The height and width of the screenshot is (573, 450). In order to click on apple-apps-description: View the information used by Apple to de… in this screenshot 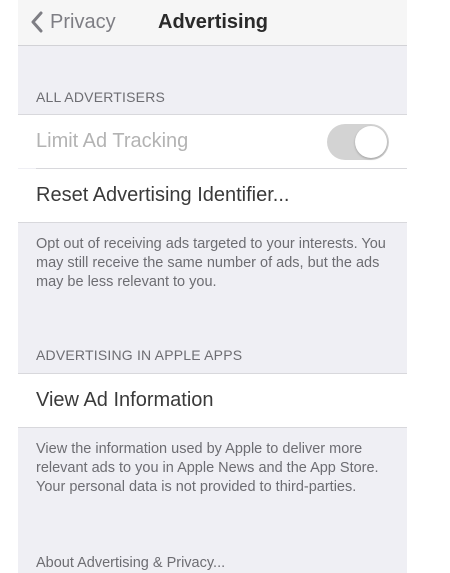, I will do `click(207, 468)`.